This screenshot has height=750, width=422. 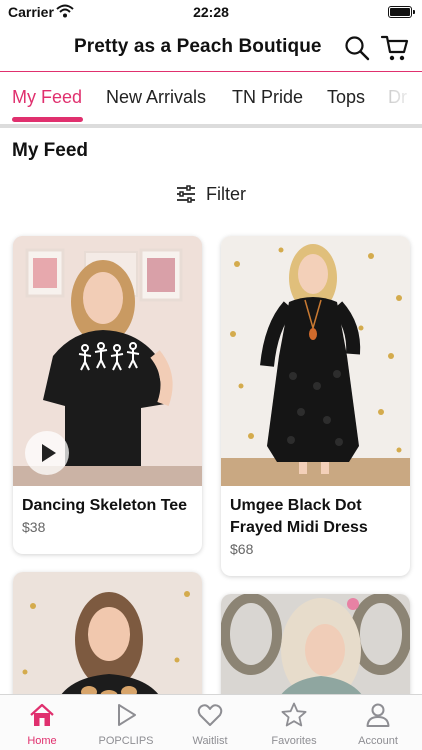 What do you see at coordinates (210, 741) in the screenshot?
I see `nav-waitlist-label: Waitlist` at bounding box center [210, 741].